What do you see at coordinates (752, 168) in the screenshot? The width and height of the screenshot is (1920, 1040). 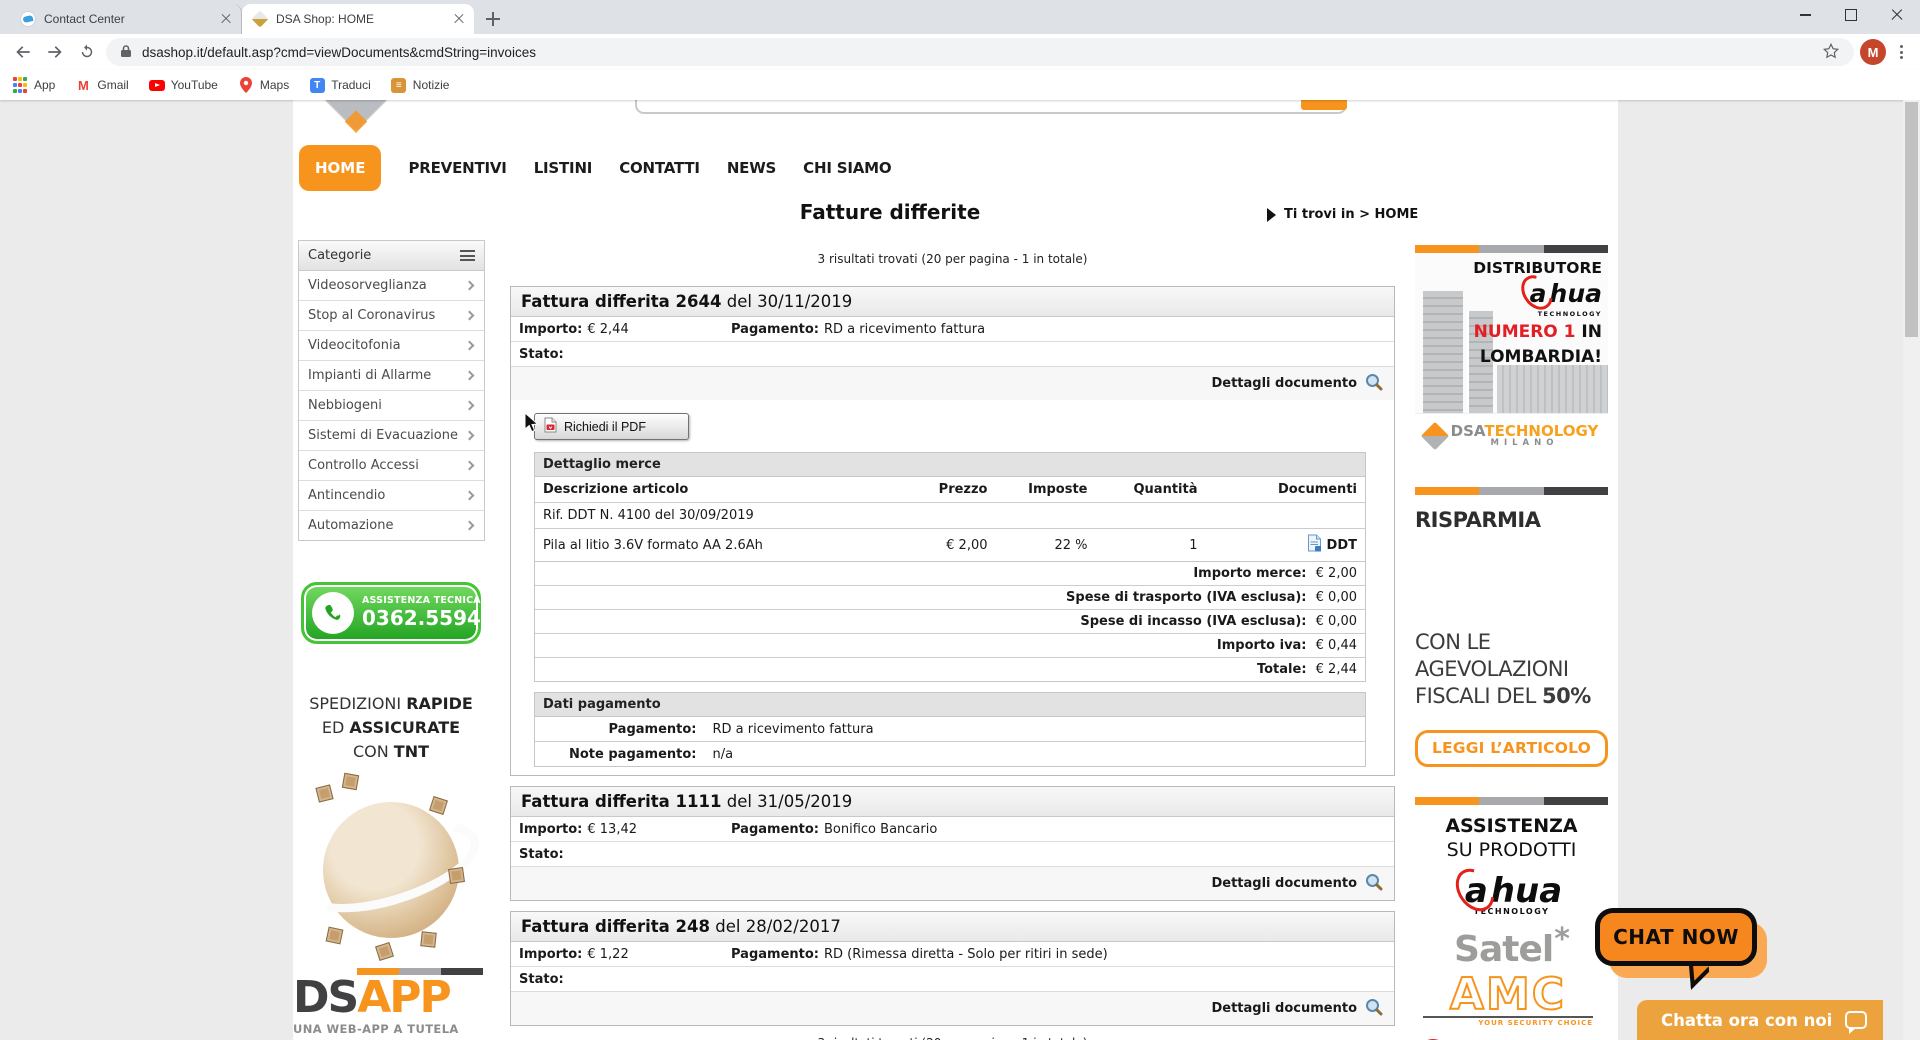 I see `nav-item-news: NEWS` at bounding box center [752, 168].